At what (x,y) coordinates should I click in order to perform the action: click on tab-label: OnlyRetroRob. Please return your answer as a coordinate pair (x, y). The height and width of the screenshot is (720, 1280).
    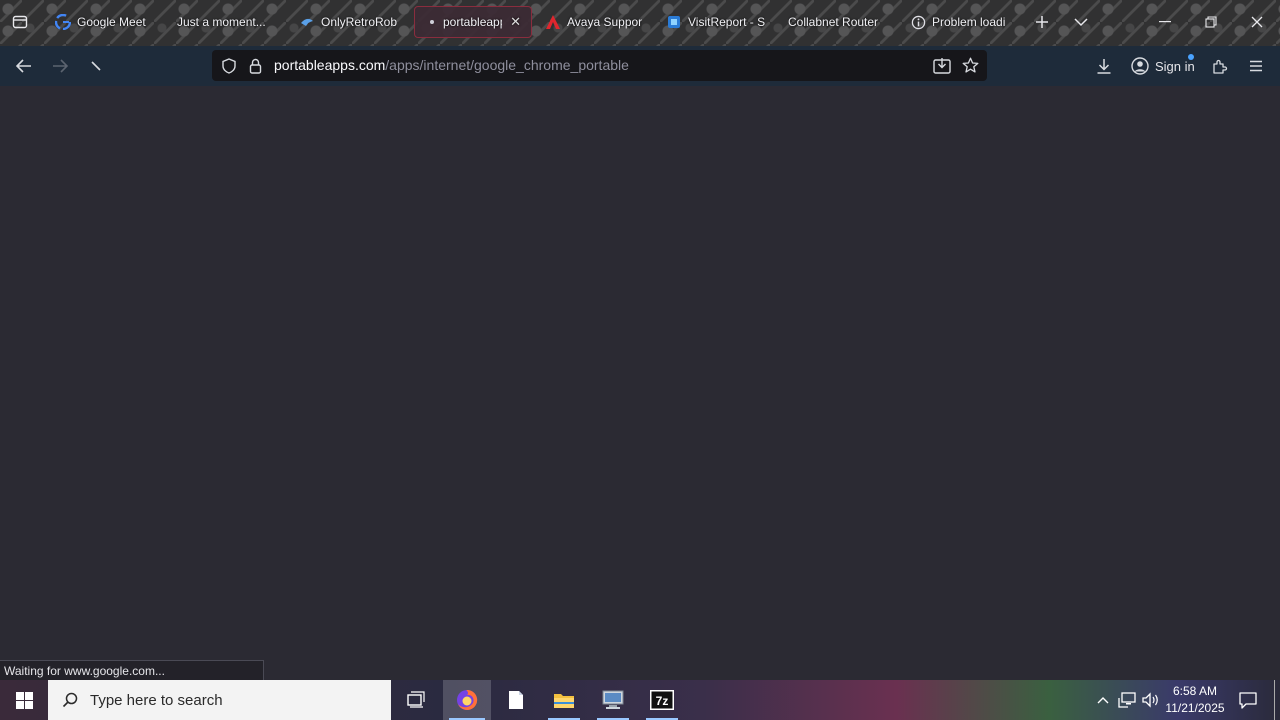
    Looking at the image, I should click on (359, 22).